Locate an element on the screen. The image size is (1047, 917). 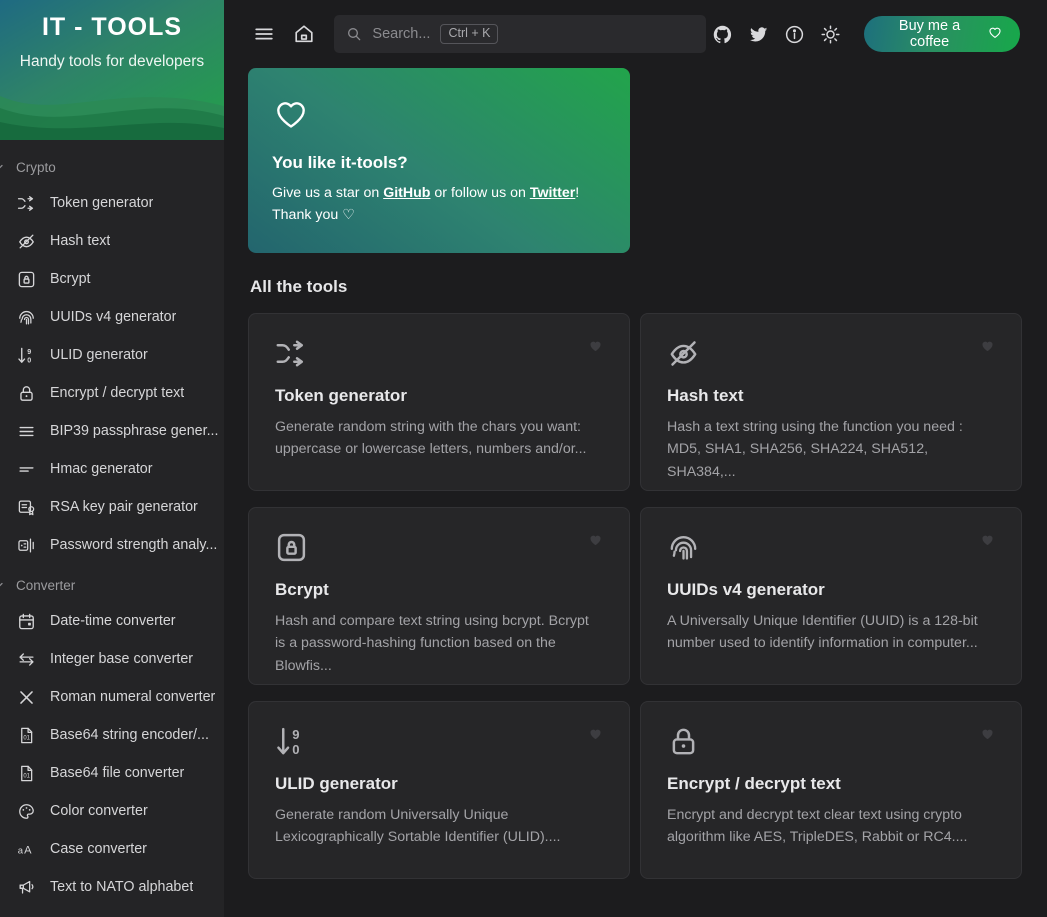
search-bar: Search... Ctrl + K is located at coordinates (520, 34).